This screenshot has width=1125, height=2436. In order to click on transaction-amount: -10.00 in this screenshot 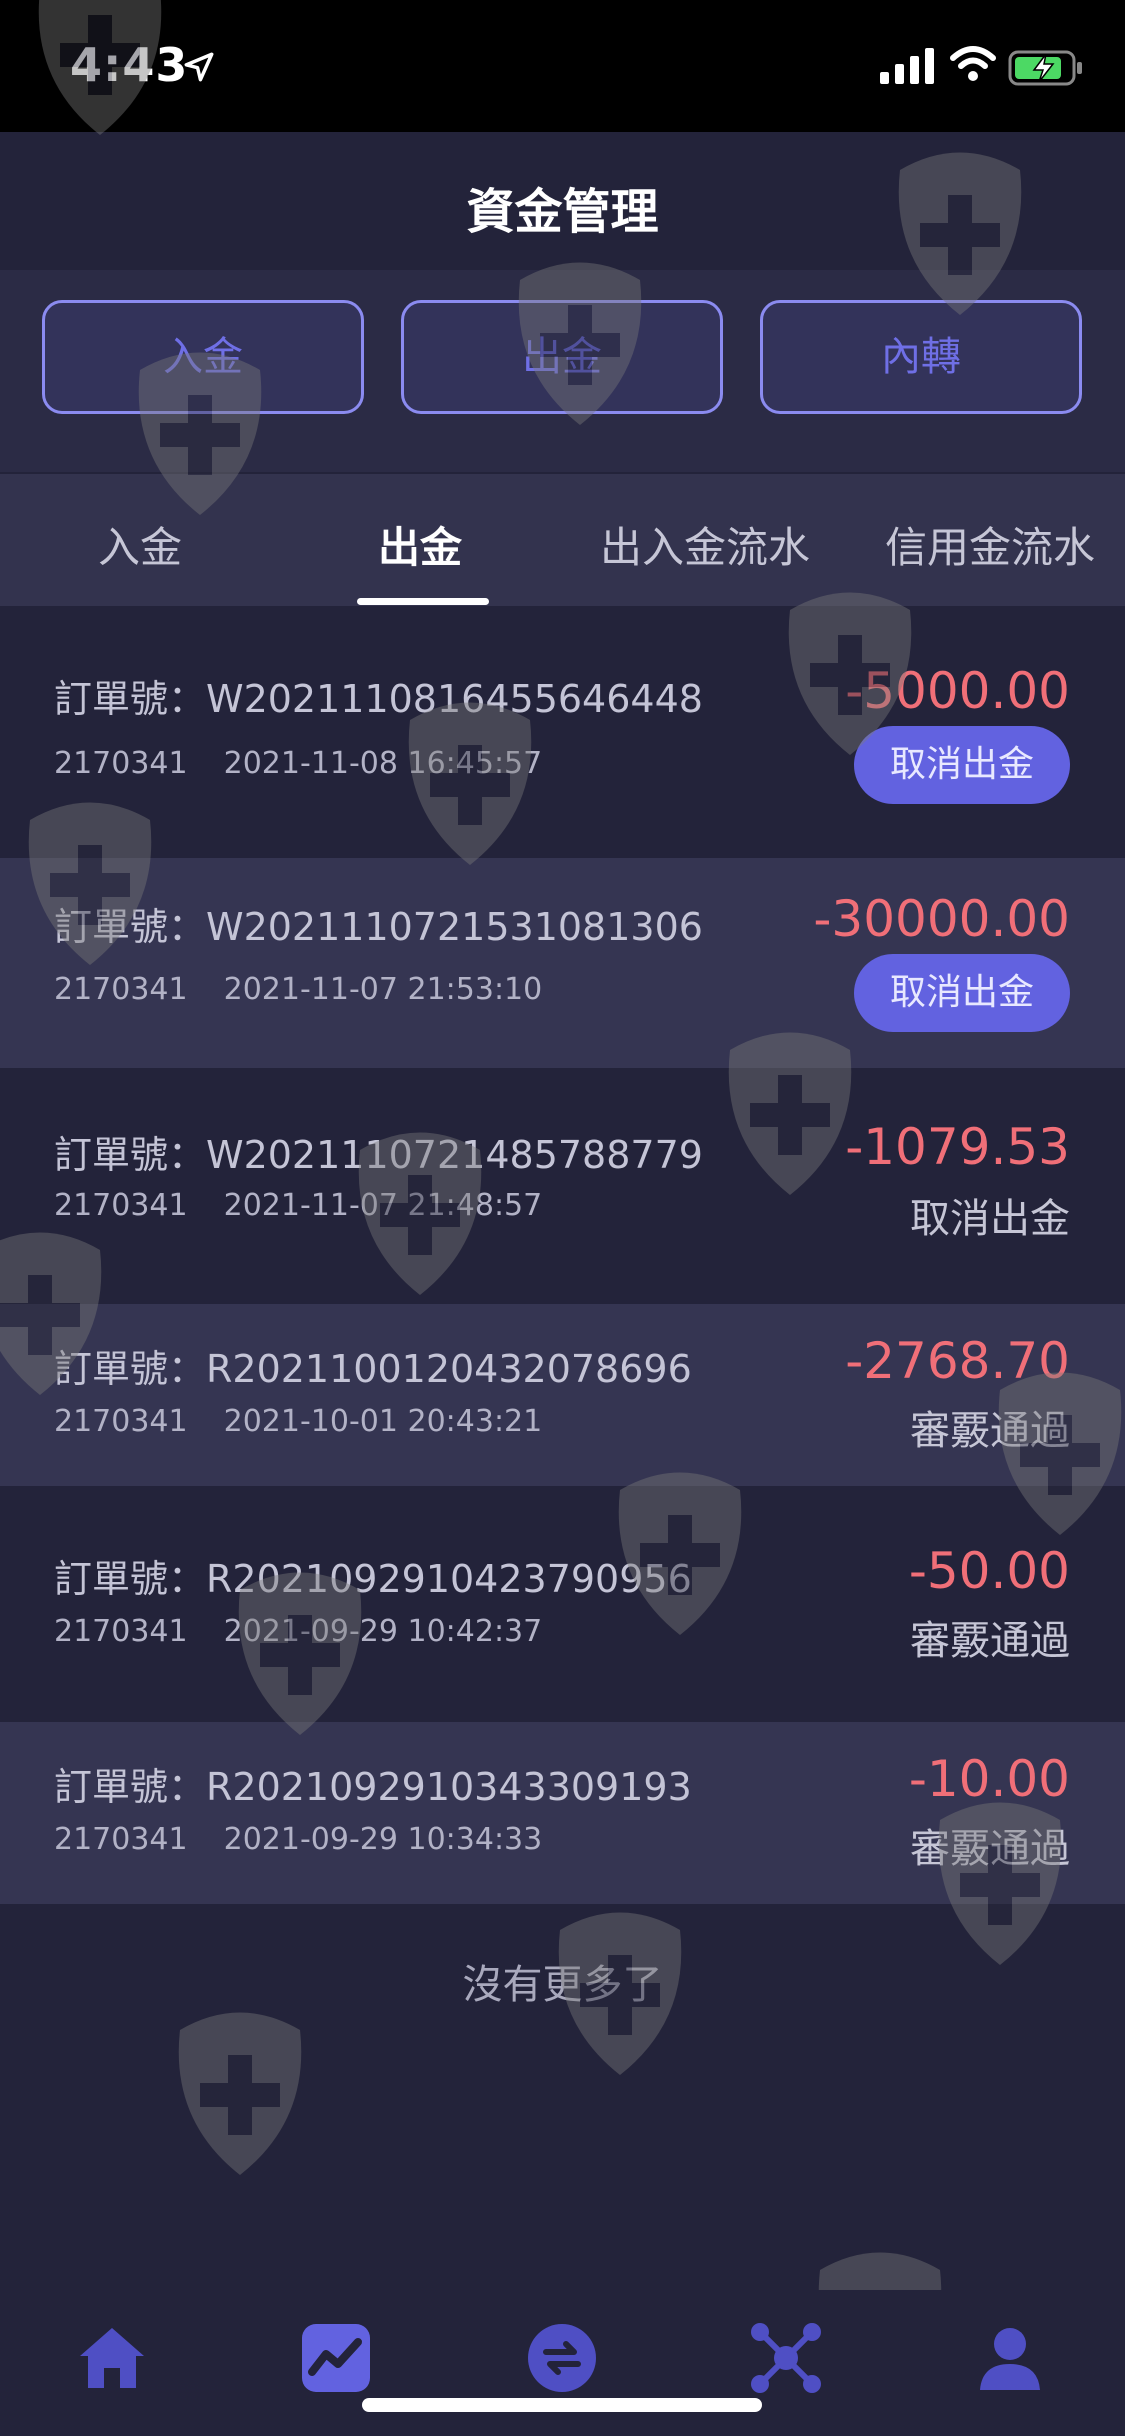, I will do `click(989, 1779)`.